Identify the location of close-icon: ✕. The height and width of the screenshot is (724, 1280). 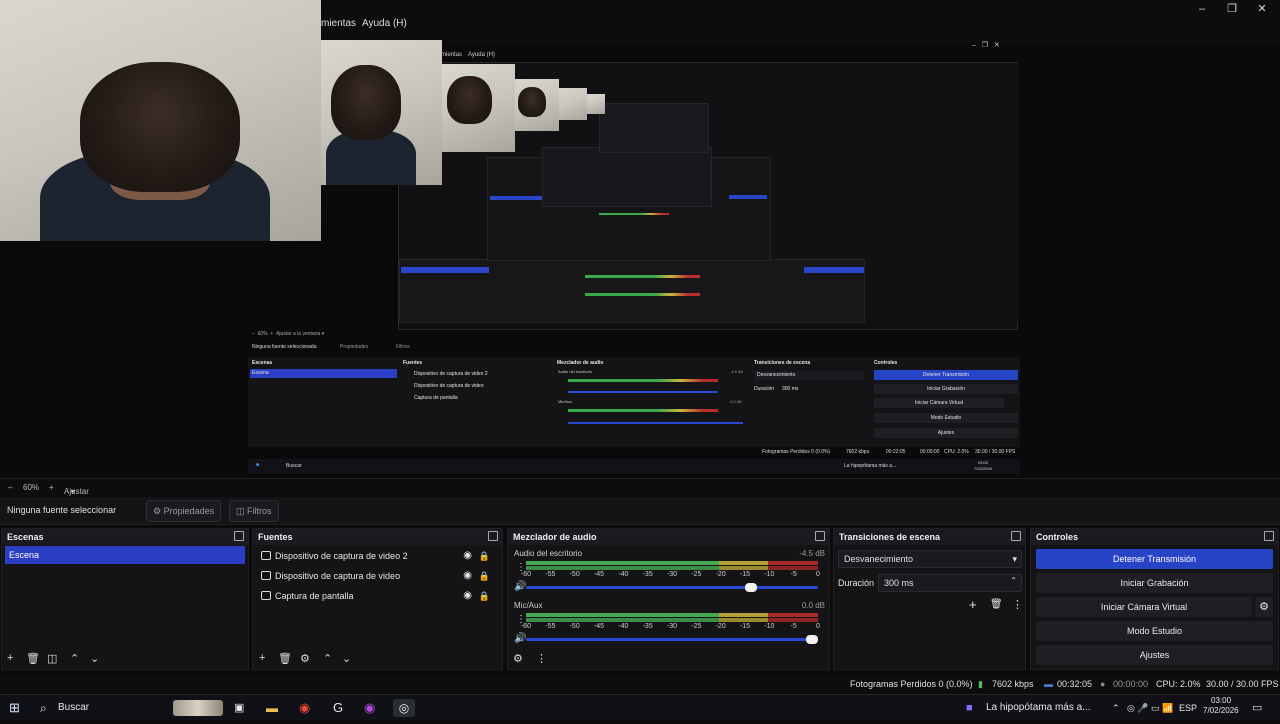
(1262, 9).